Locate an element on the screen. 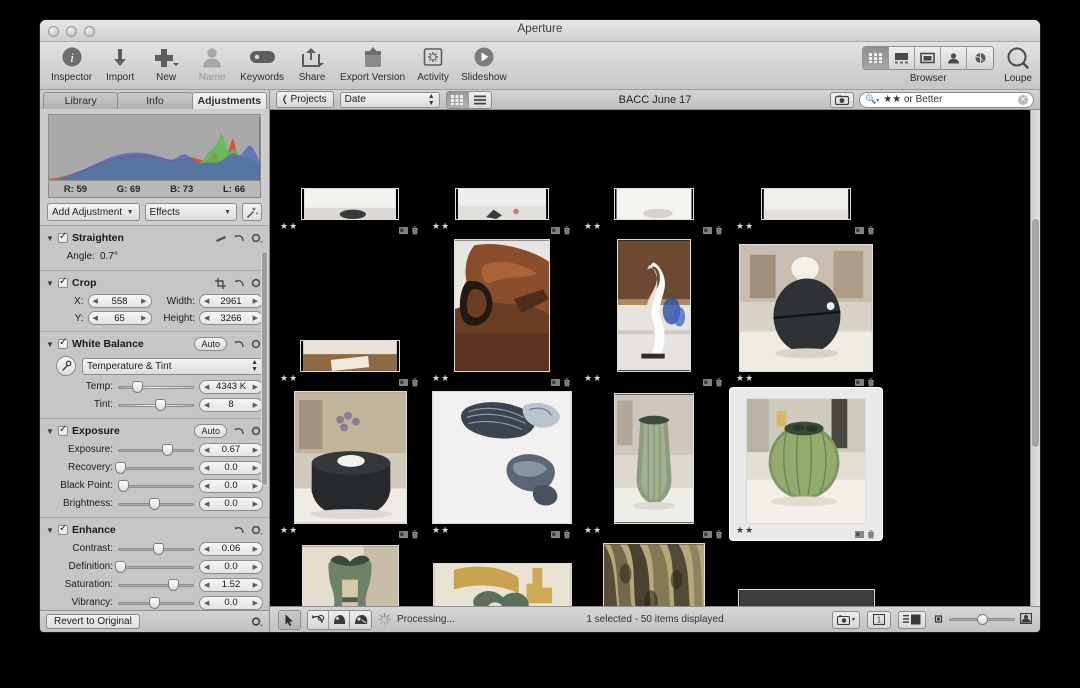 The width and height of the screenshot is (1080, 688). view-mode-segments is located at coordinates (928, 58).